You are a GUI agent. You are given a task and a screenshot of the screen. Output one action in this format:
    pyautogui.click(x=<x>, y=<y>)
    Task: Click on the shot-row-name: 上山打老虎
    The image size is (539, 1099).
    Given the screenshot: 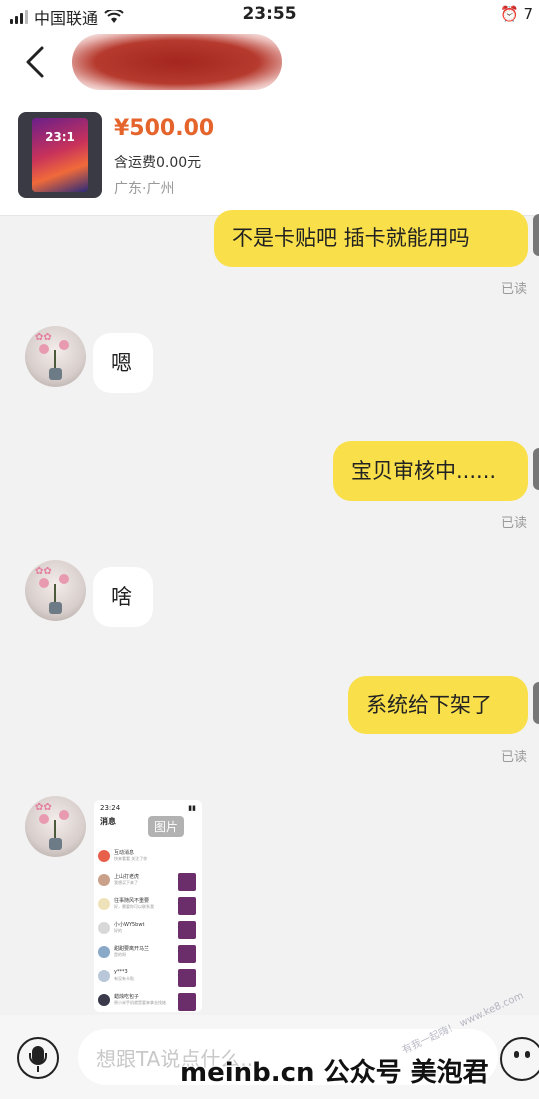 What is the action you would take?
    pyautogui.click(x=127, y=877)
    